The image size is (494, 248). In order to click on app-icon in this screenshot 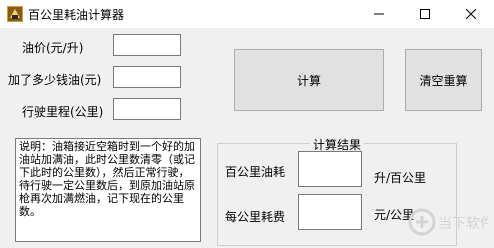, I will do `click(15, 14)`.